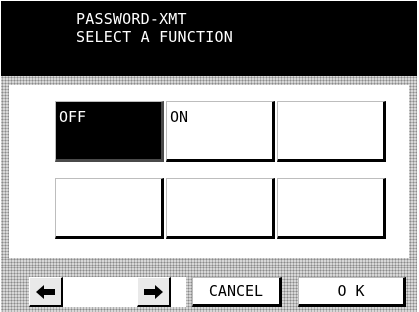 The width and height of the screenshot is (419, 312). I want to click on arrow-left-icon, so click(45, 292).